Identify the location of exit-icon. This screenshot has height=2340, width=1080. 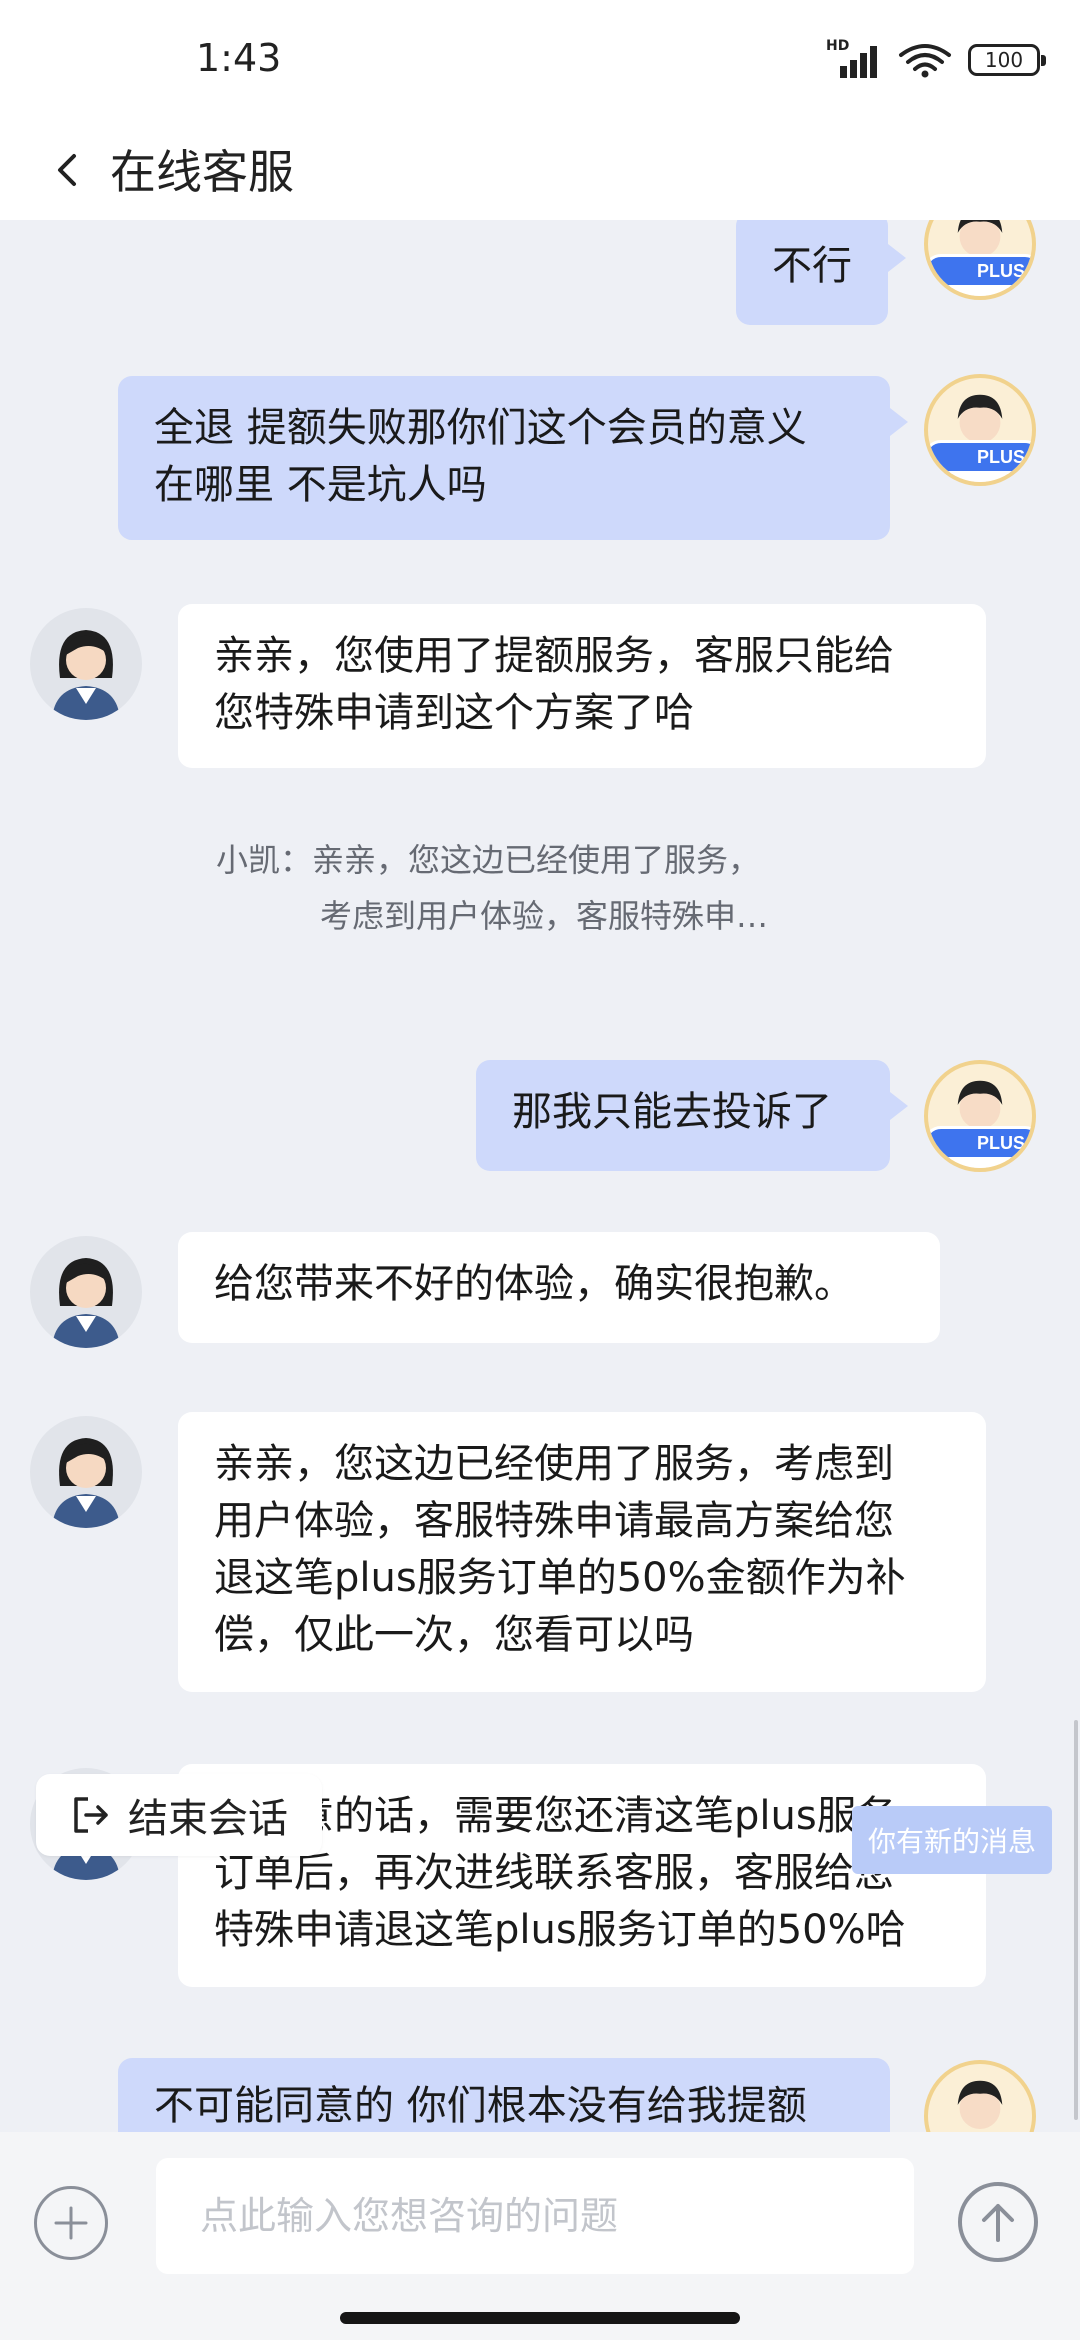
(91, 1815).